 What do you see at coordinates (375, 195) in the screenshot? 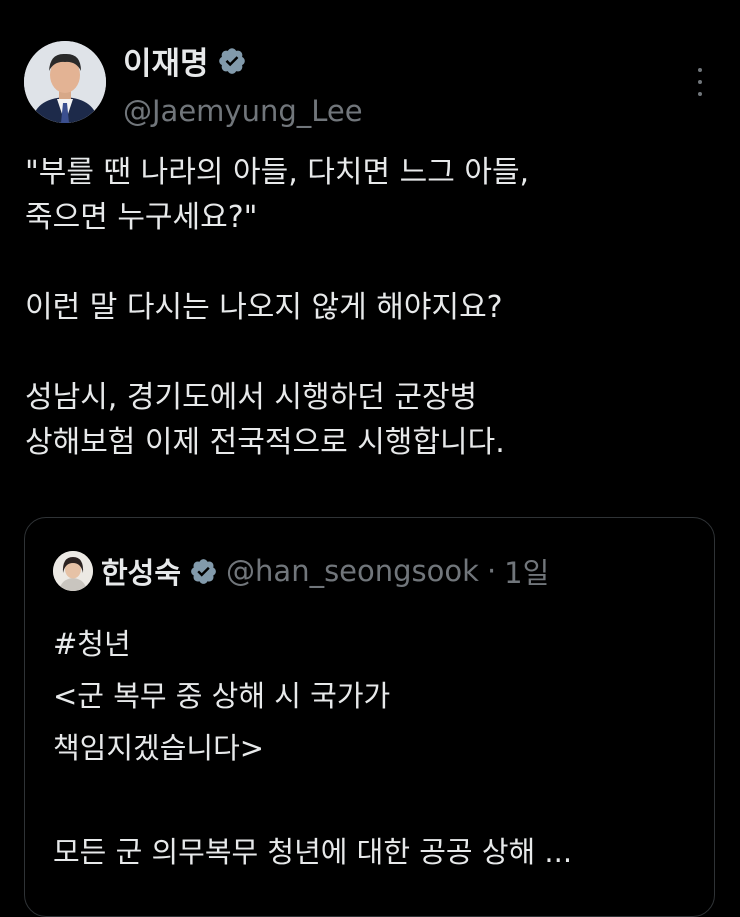
I see `tweet-paragraph: "부를 땐 나라의 아들, 다치면 느그 아들, 죽으면 누구세요?"` at bounding box center [375, 195].